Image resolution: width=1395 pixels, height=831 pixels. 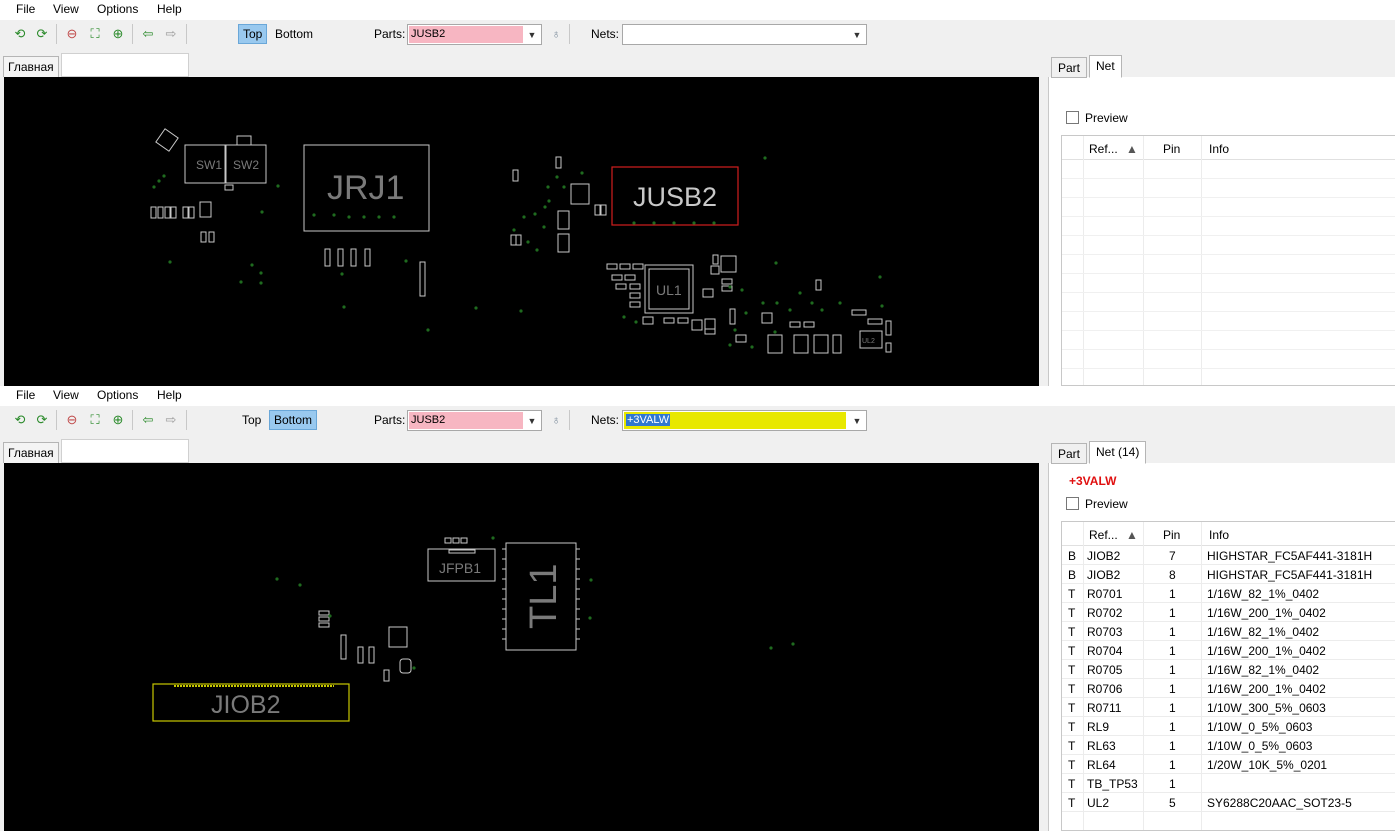 I want to click on tab-net: Net, so click(x=1105, y=66).